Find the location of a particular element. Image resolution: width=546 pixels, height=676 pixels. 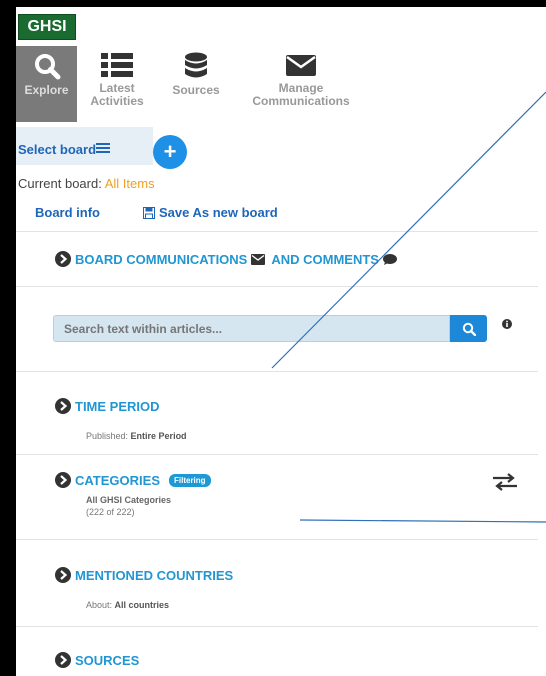

time-period-label: Published: is located at coordinates (107, 436).